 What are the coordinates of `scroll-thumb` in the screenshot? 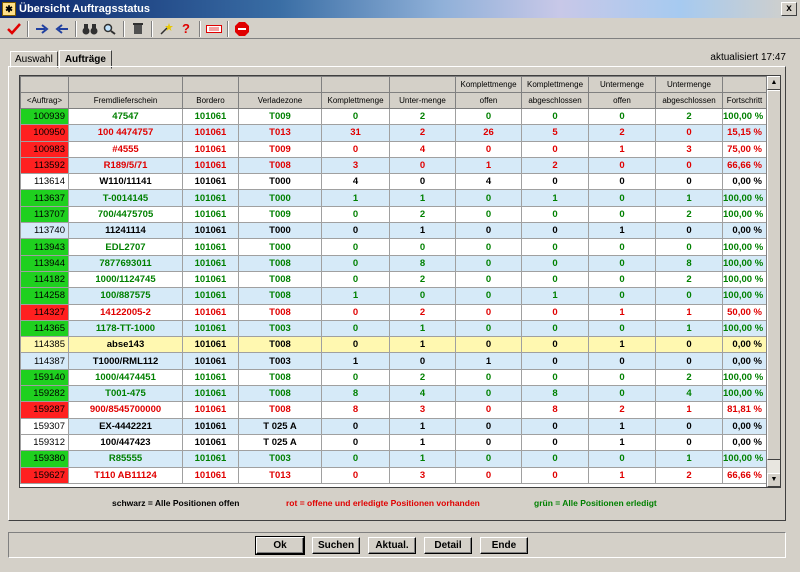 It's located at (773, 275).